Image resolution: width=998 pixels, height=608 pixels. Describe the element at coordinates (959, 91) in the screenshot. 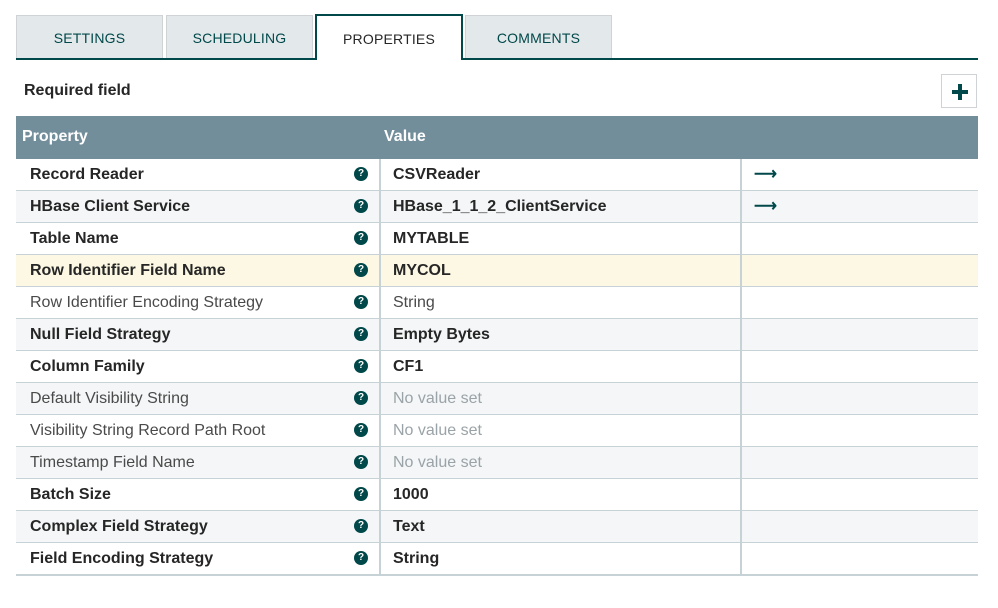

I see `add-property-button` at that location.